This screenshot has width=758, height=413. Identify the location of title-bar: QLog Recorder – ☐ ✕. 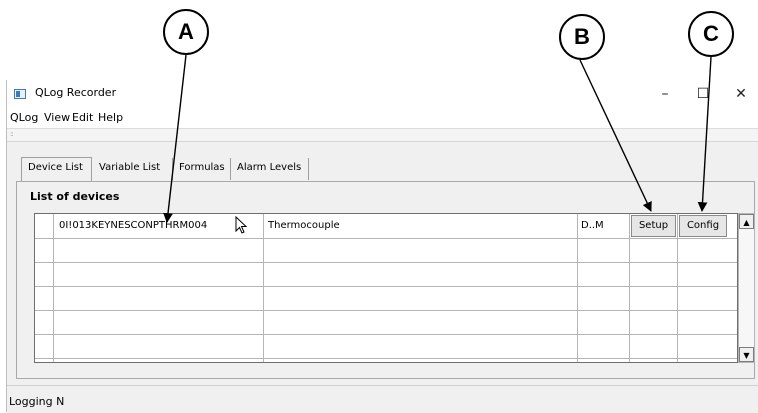
(382, 94).